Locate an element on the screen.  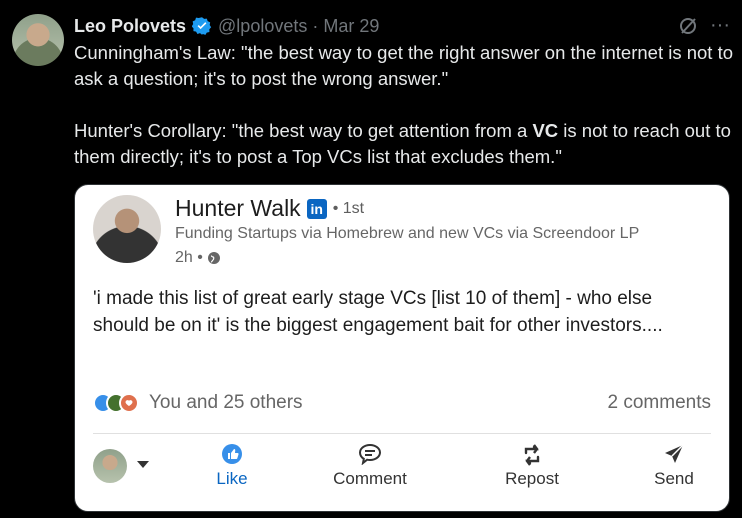
vc-highlight: VC is located at coordinates (545, 130).